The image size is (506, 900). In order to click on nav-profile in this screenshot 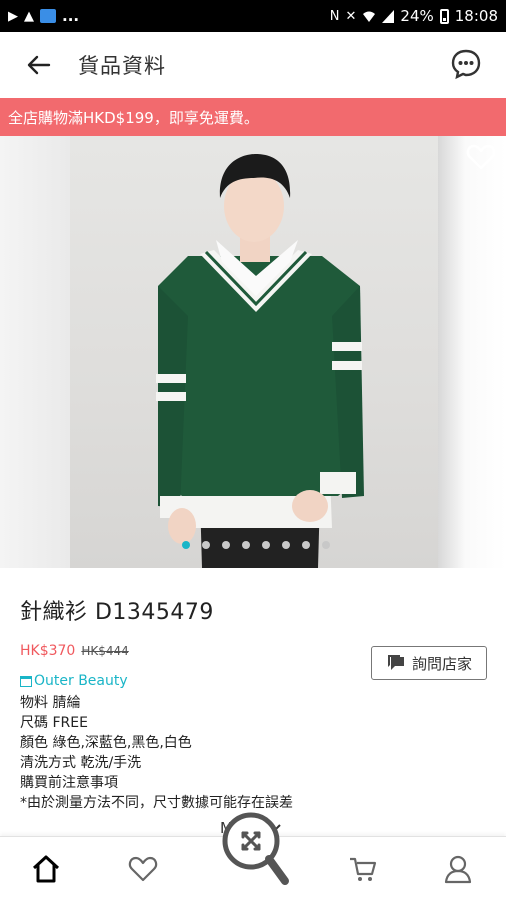, I will do `click(458, 869)`.